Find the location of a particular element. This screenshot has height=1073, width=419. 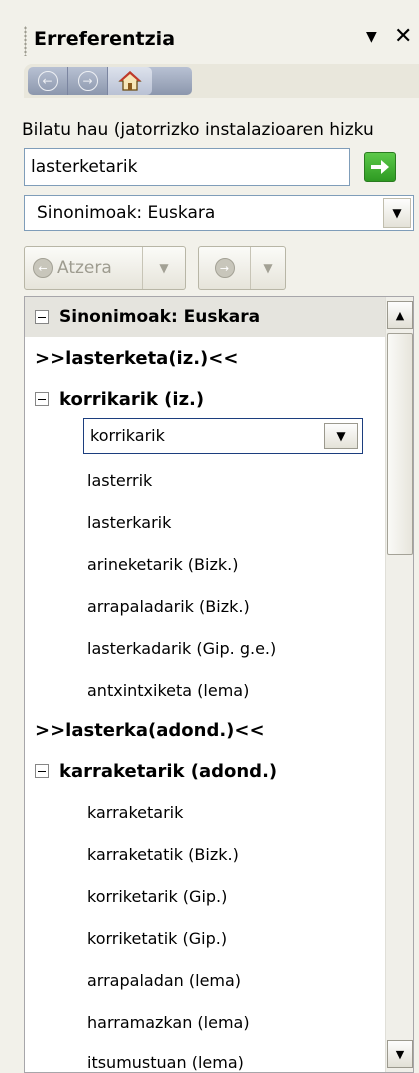

list-item-text: lasterkarik is located at coordinates (129, 522).